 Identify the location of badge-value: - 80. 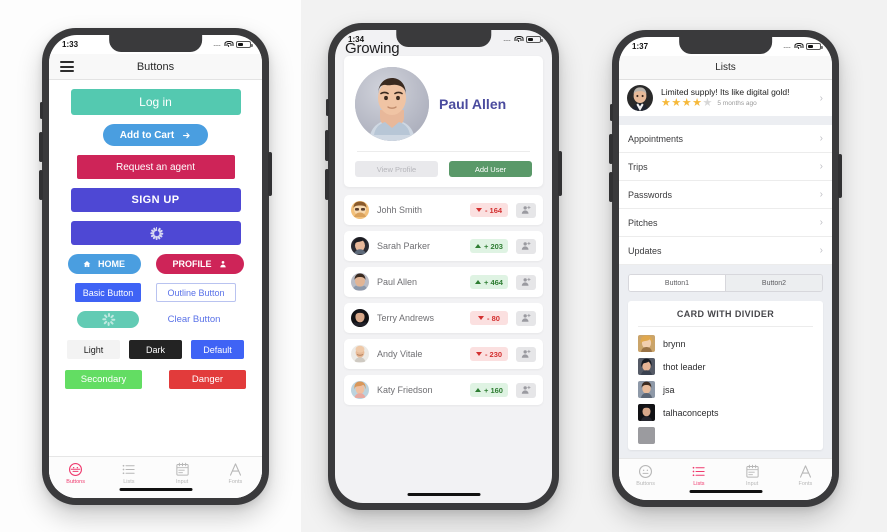
(493, 318).